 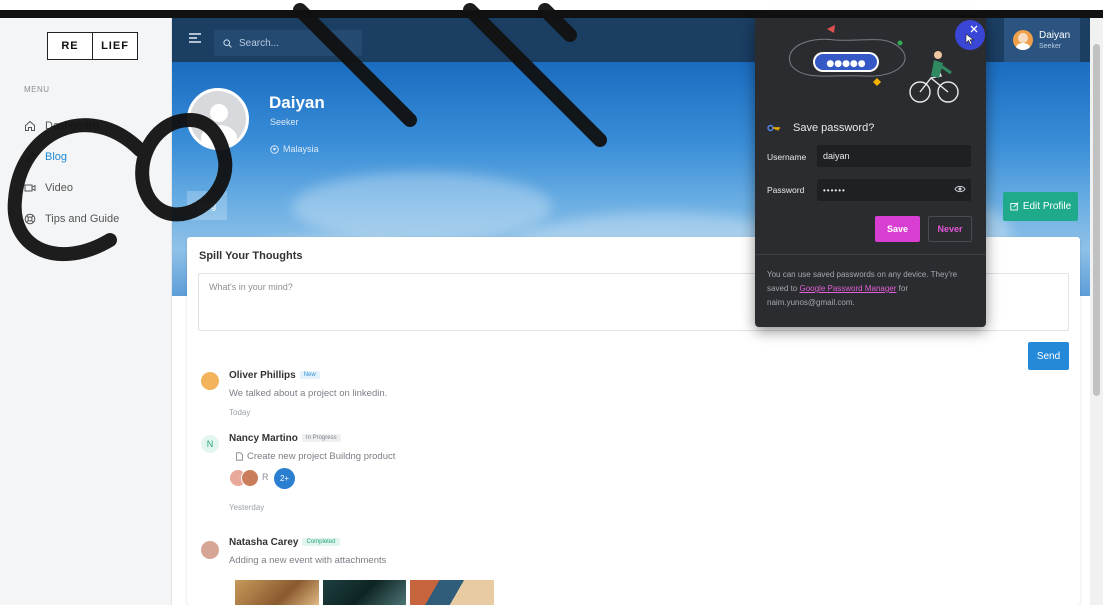 I want to click on show-password-icon, so click(x=960, y=189).